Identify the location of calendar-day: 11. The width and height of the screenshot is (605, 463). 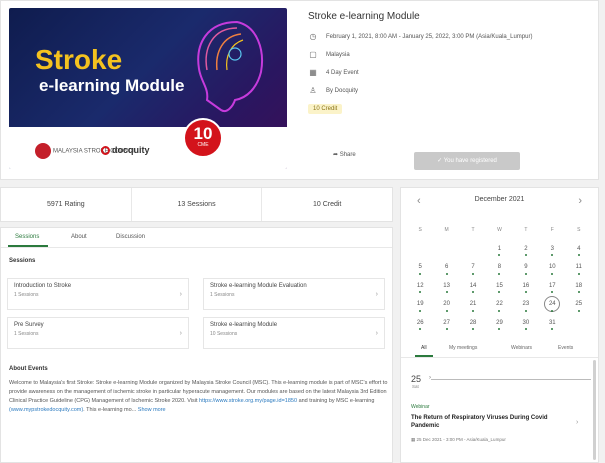
(579, 267).